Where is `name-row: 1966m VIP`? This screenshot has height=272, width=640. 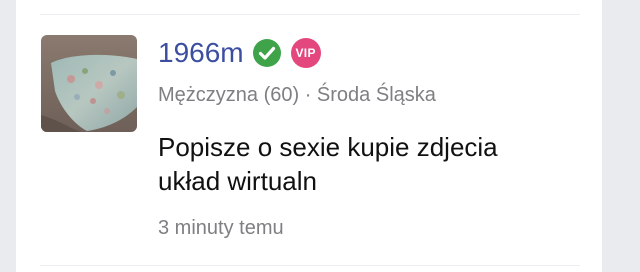 name-row: 1966m VIP is located at coordinates (239, 53).